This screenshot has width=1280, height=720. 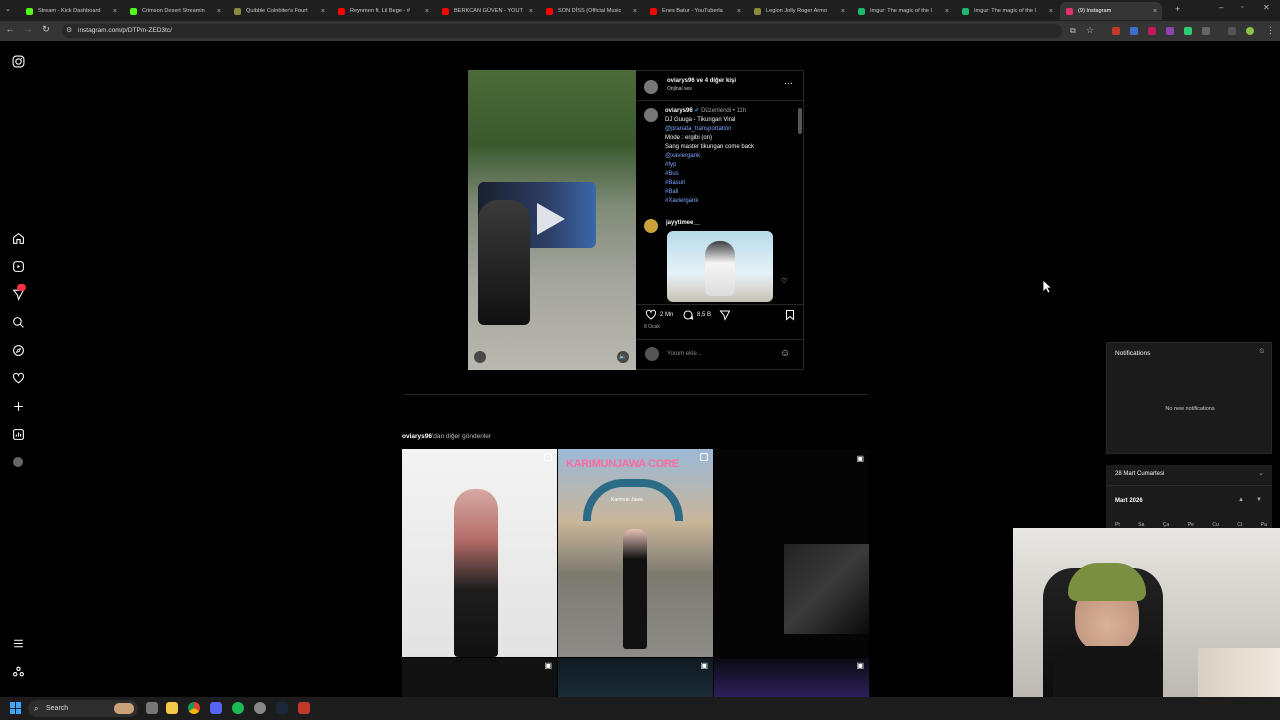 I want to click on url-field: ⚙ instagram.com/p/DTPm-ZED3tc/, so click(x=562, y=31).